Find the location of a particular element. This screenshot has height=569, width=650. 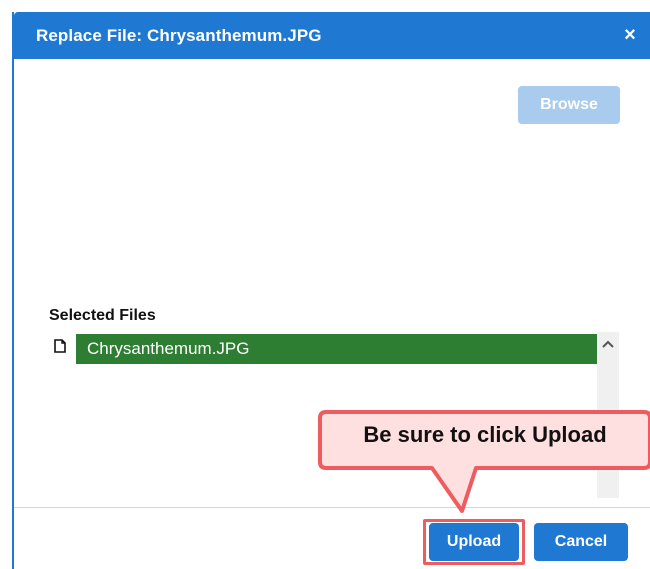

callout-text: Be sure to click Upload is located at coordinates (485, 434).